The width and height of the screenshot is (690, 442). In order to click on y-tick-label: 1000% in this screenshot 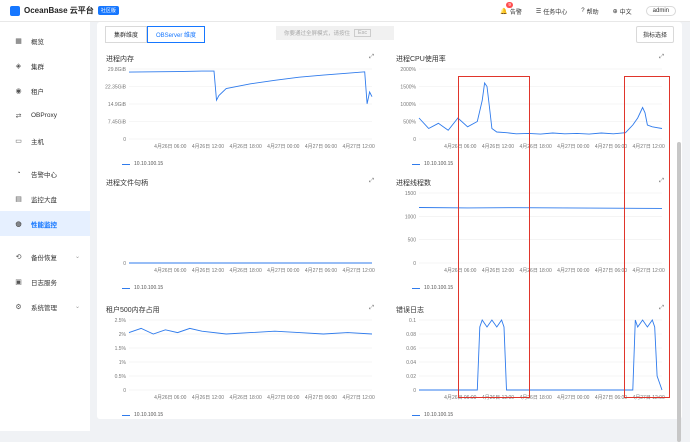, I will do `click(408, 105)`.